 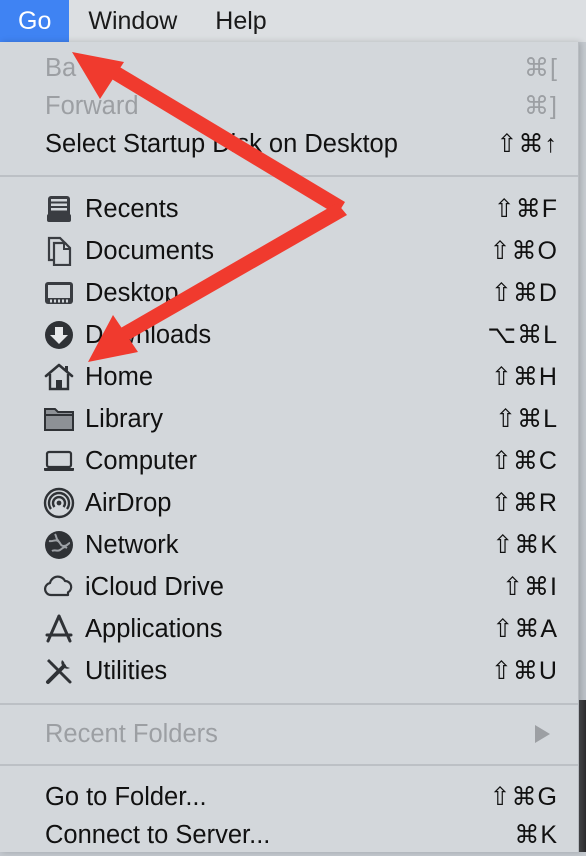 What do you see at coordinates (131, 733) in the screenshot?
I see `menu-item-label: Recent Folders` at bounding box center [131, 733].